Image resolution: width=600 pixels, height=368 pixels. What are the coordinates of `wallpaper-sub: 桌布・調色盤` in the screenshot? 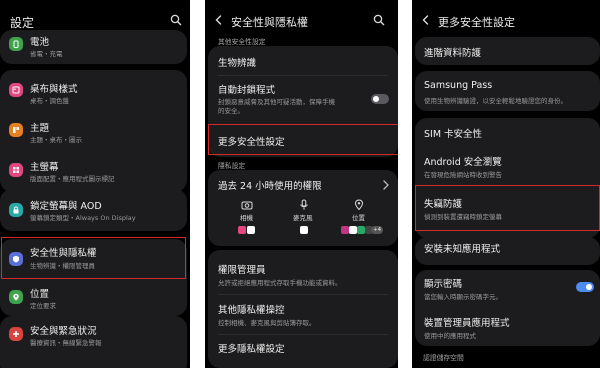 It's located at (49, 101).